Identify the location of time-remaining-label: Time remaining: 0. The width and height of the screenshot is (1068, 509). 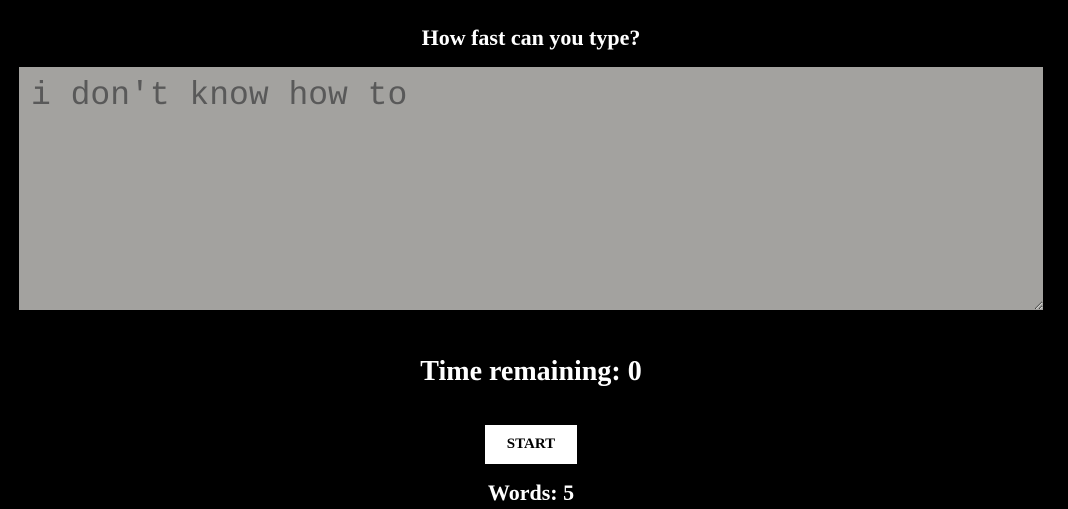
(531, 371).